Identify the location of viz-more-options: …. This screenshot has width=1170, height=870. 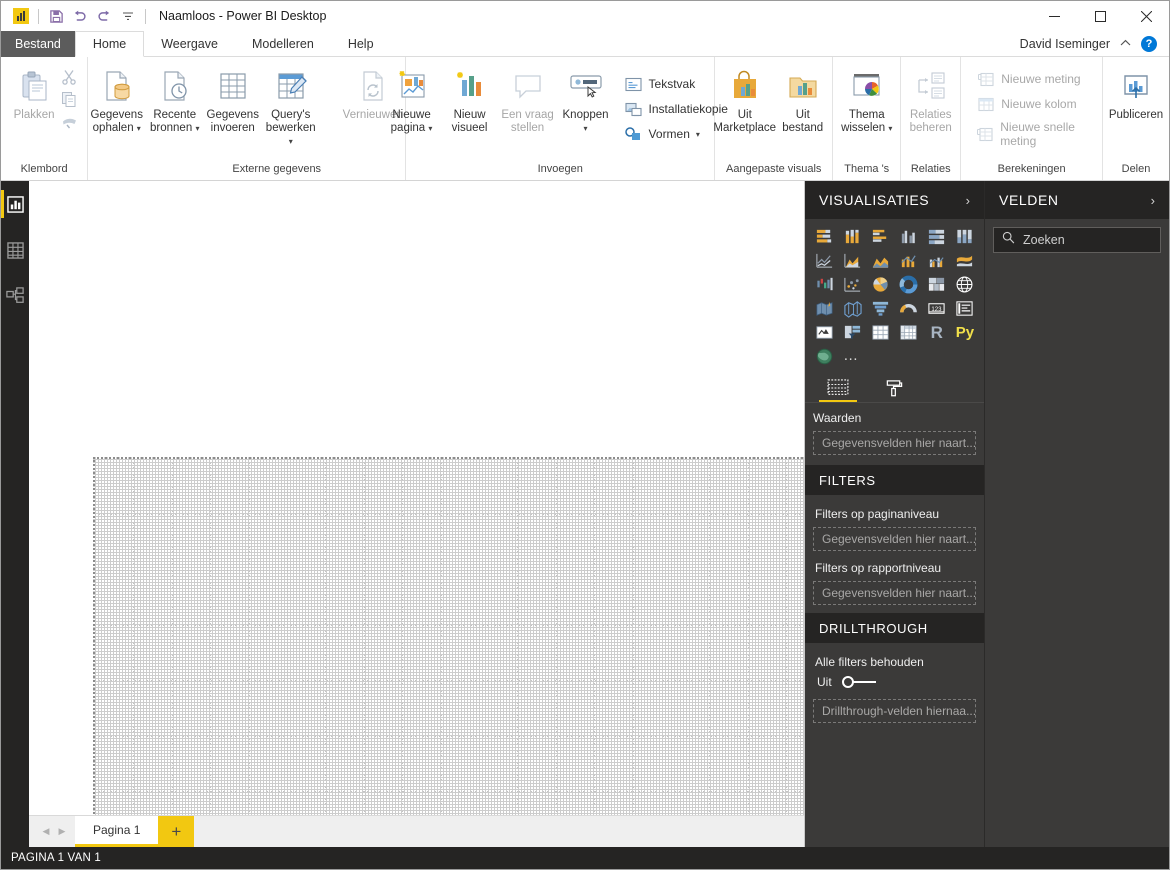
(852, 356).